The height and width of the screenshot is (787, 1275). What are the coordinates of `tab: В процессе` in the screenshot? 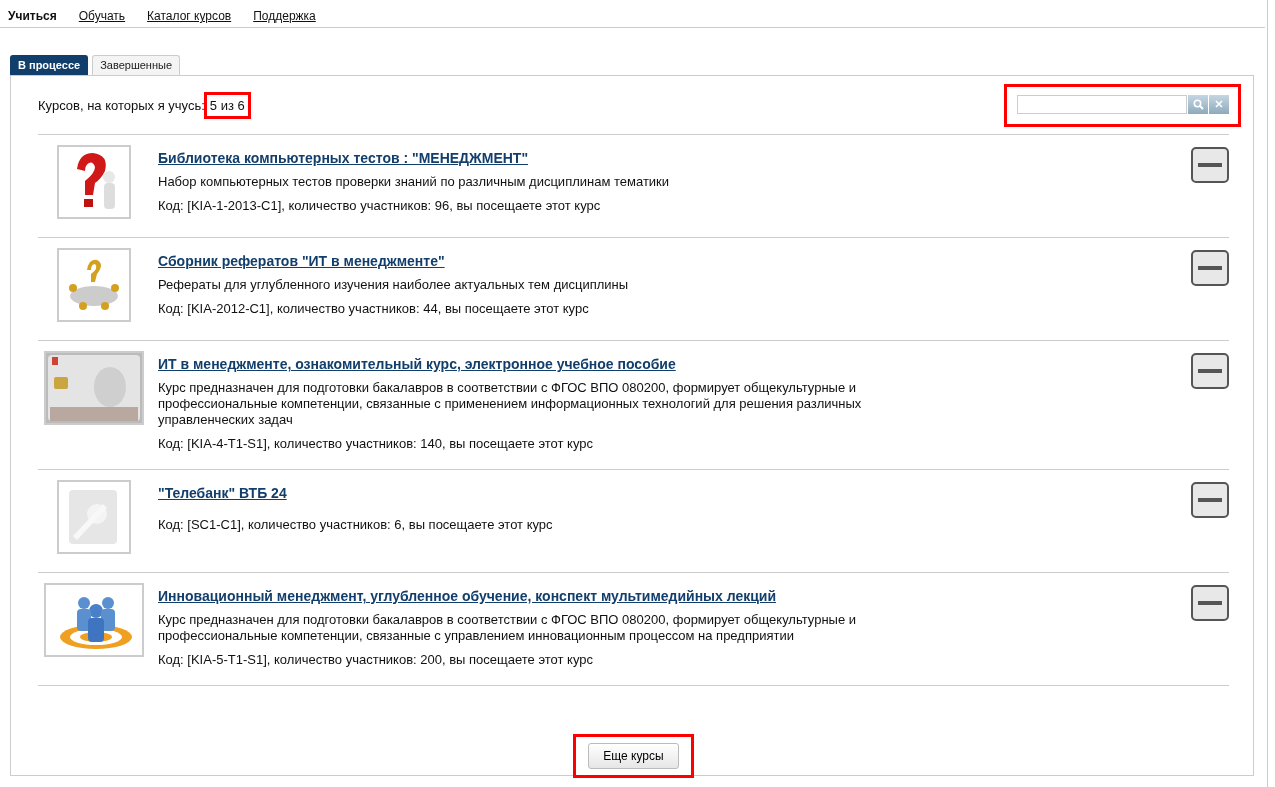 It's located at (49, 65).